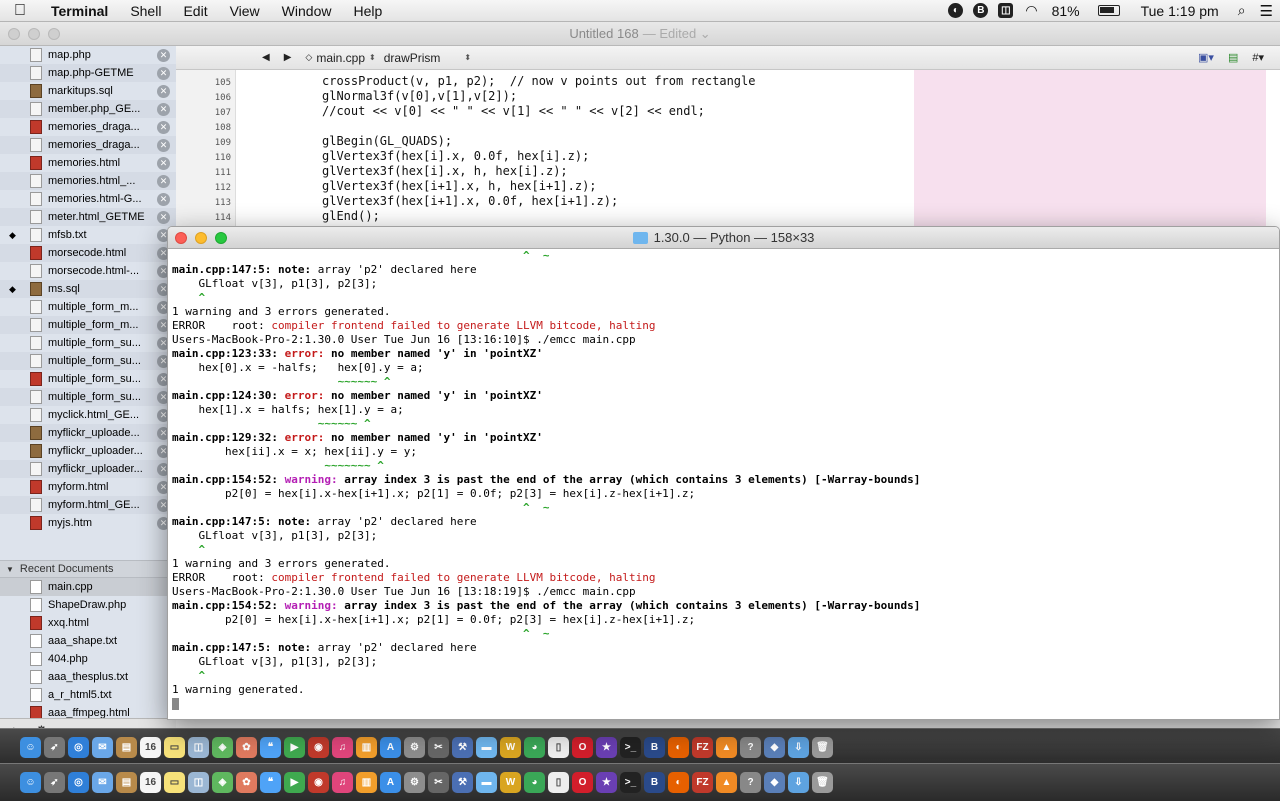  What do you see at coordinates (88, 711) in the screenshot?
I see `recent-document-item: aaa_ffmpeg.html` at bounding box center [88, 711].